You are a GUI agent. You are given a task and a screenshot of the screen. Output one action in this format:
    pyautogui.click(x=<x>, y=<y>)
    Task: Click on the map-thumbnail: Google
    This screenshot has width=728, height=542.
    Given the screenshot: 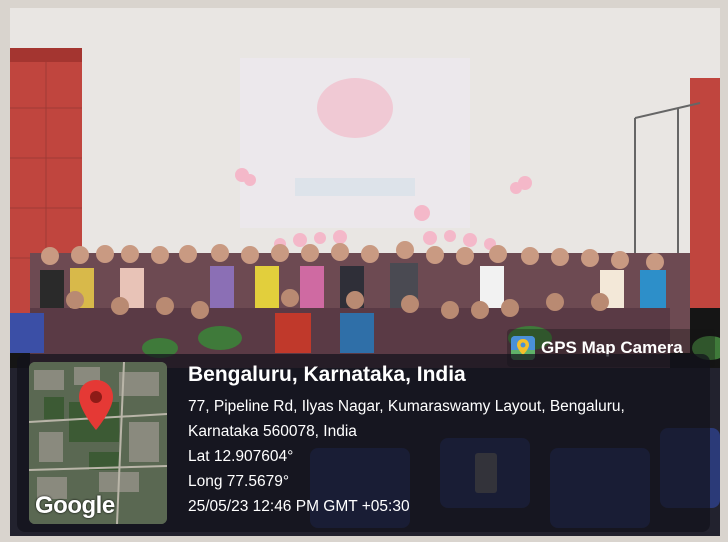 What is the action you would take?
    pyautogui.click(x=98, y=443)
    